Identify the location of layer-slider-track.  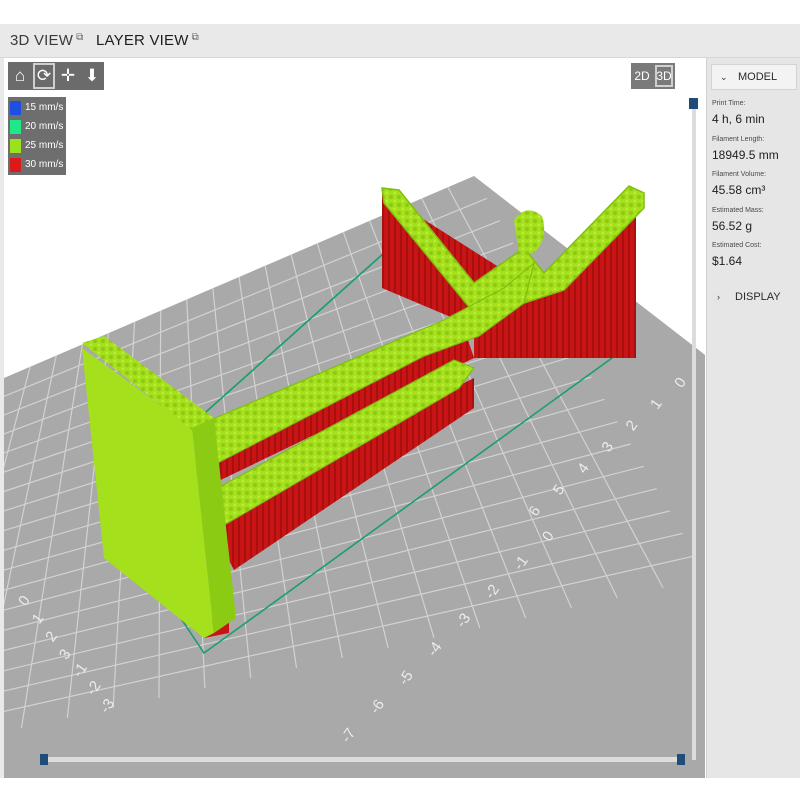
(694, 430).